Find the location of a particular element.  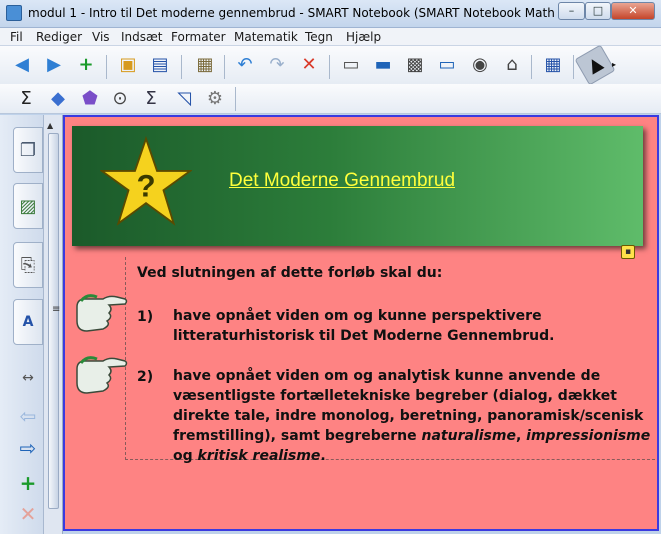

screen-shade-icon: ▭ is located at coordinates (351, 65).